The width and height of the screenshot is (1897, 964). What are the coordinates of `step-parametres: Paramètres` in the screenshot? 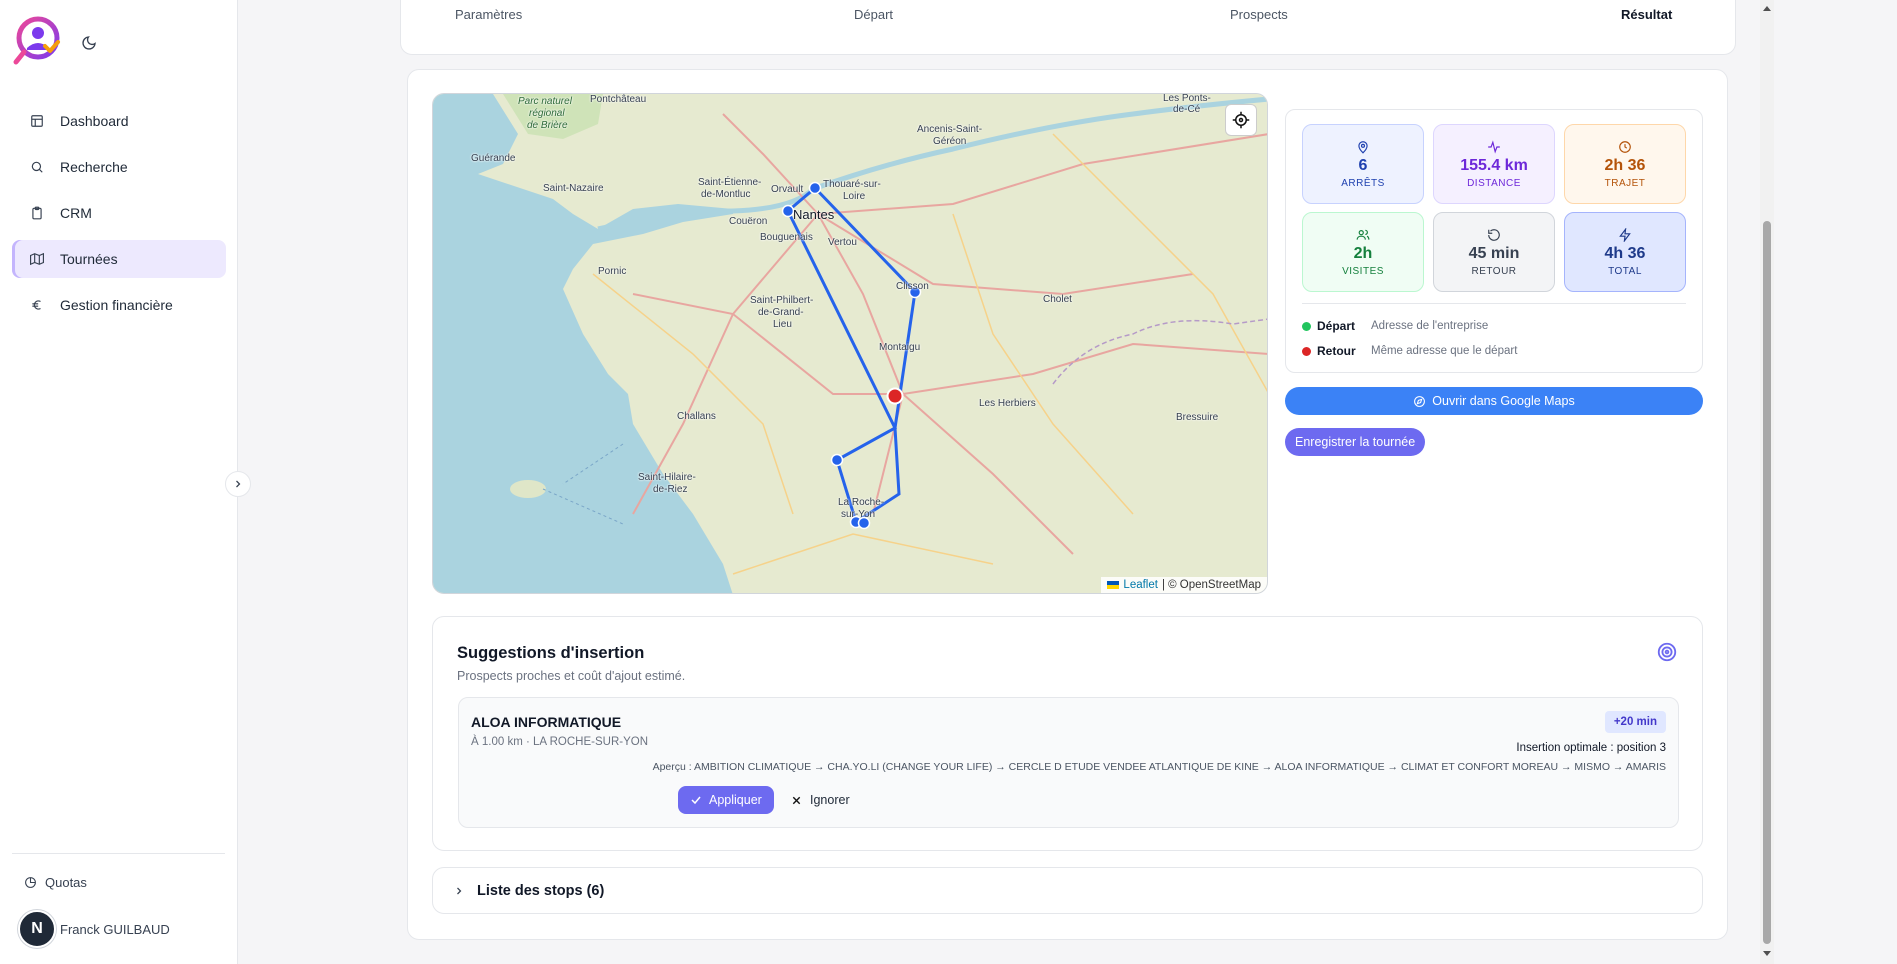 It's located at (488, 14).